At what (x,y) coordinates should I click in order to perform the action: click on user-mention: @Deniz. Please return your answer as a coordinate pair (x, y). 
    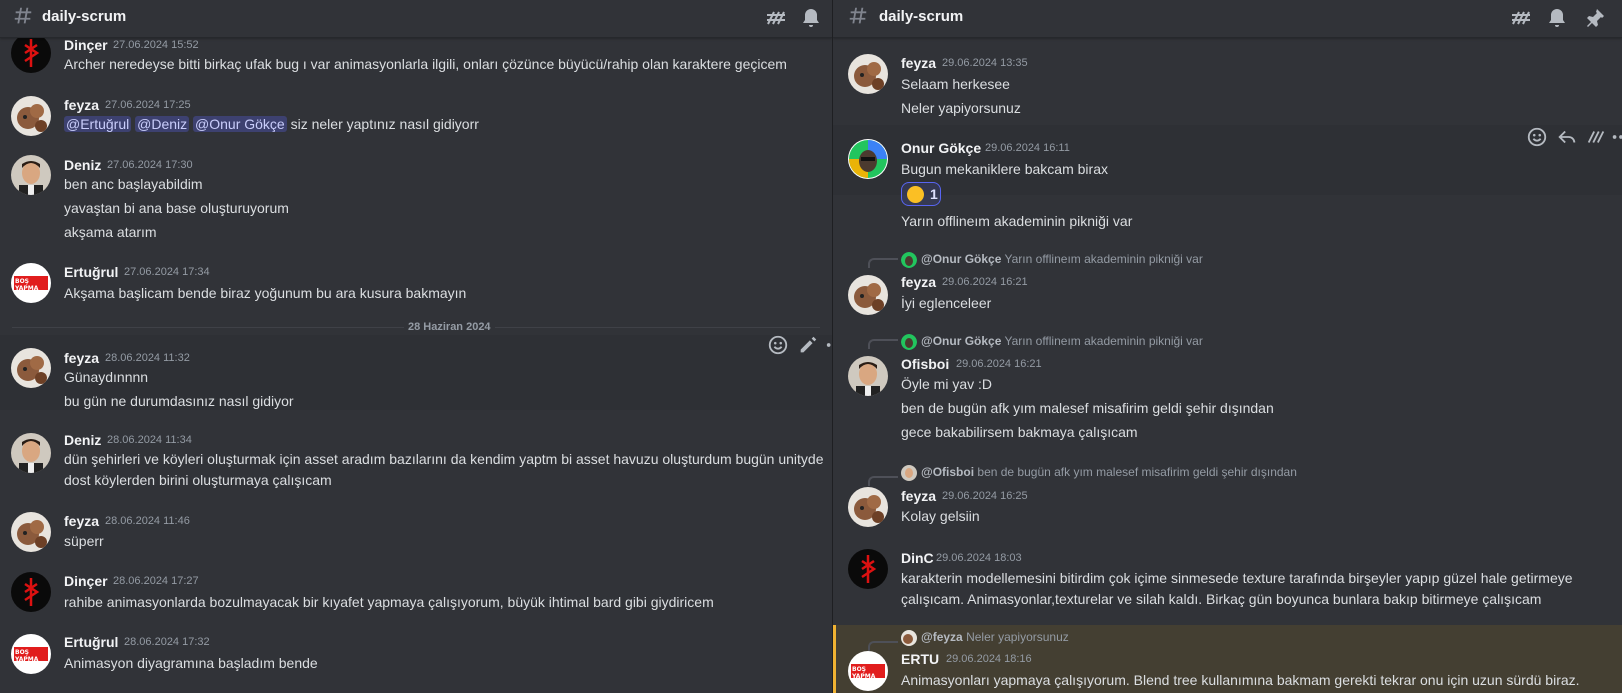
    Looking at the image, I should click on (162, 124).